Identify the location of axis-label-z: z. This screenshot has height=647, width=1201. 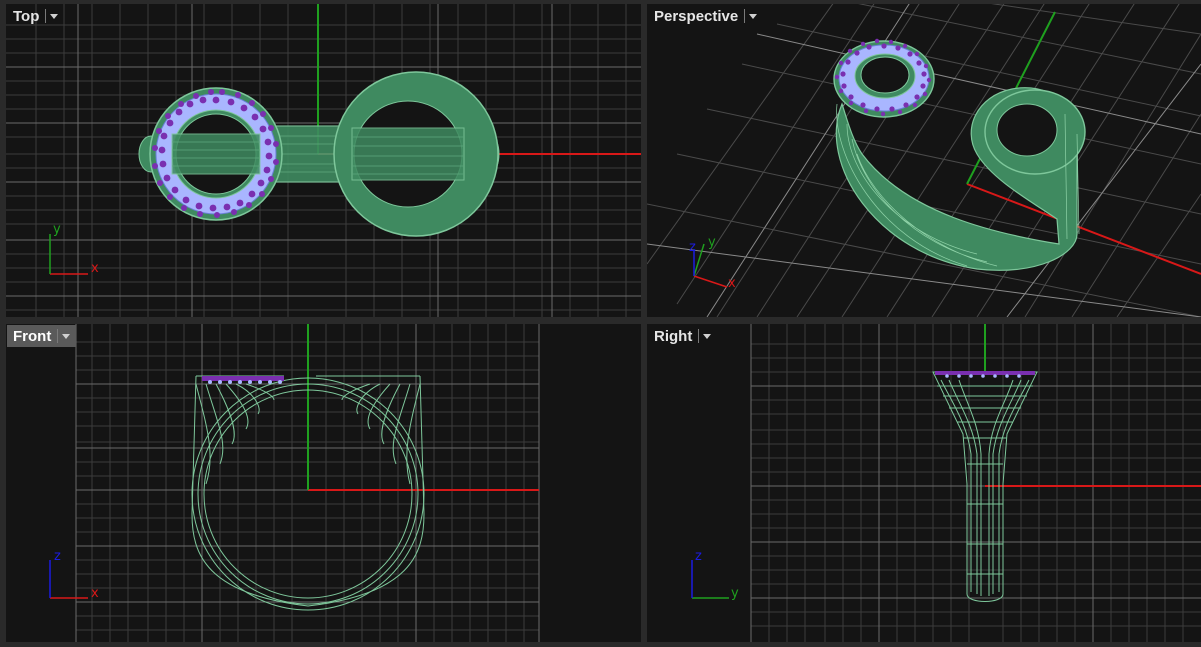
(692, 247).